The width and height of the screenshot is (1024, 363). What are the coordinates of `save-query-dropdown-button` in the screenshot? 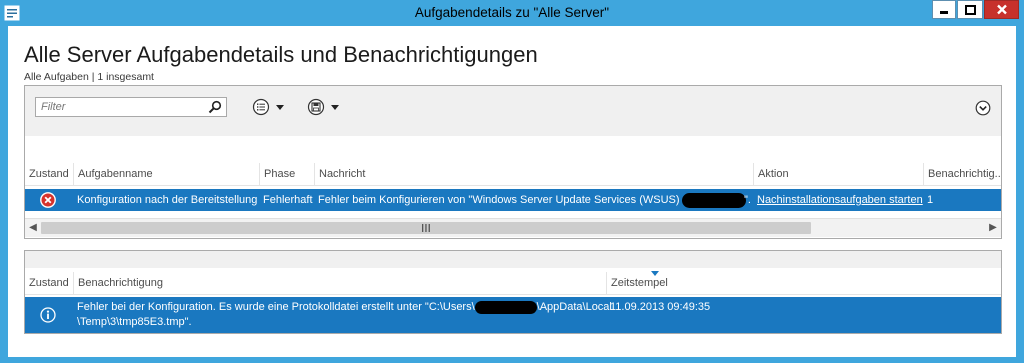 It's located at (326, 107).